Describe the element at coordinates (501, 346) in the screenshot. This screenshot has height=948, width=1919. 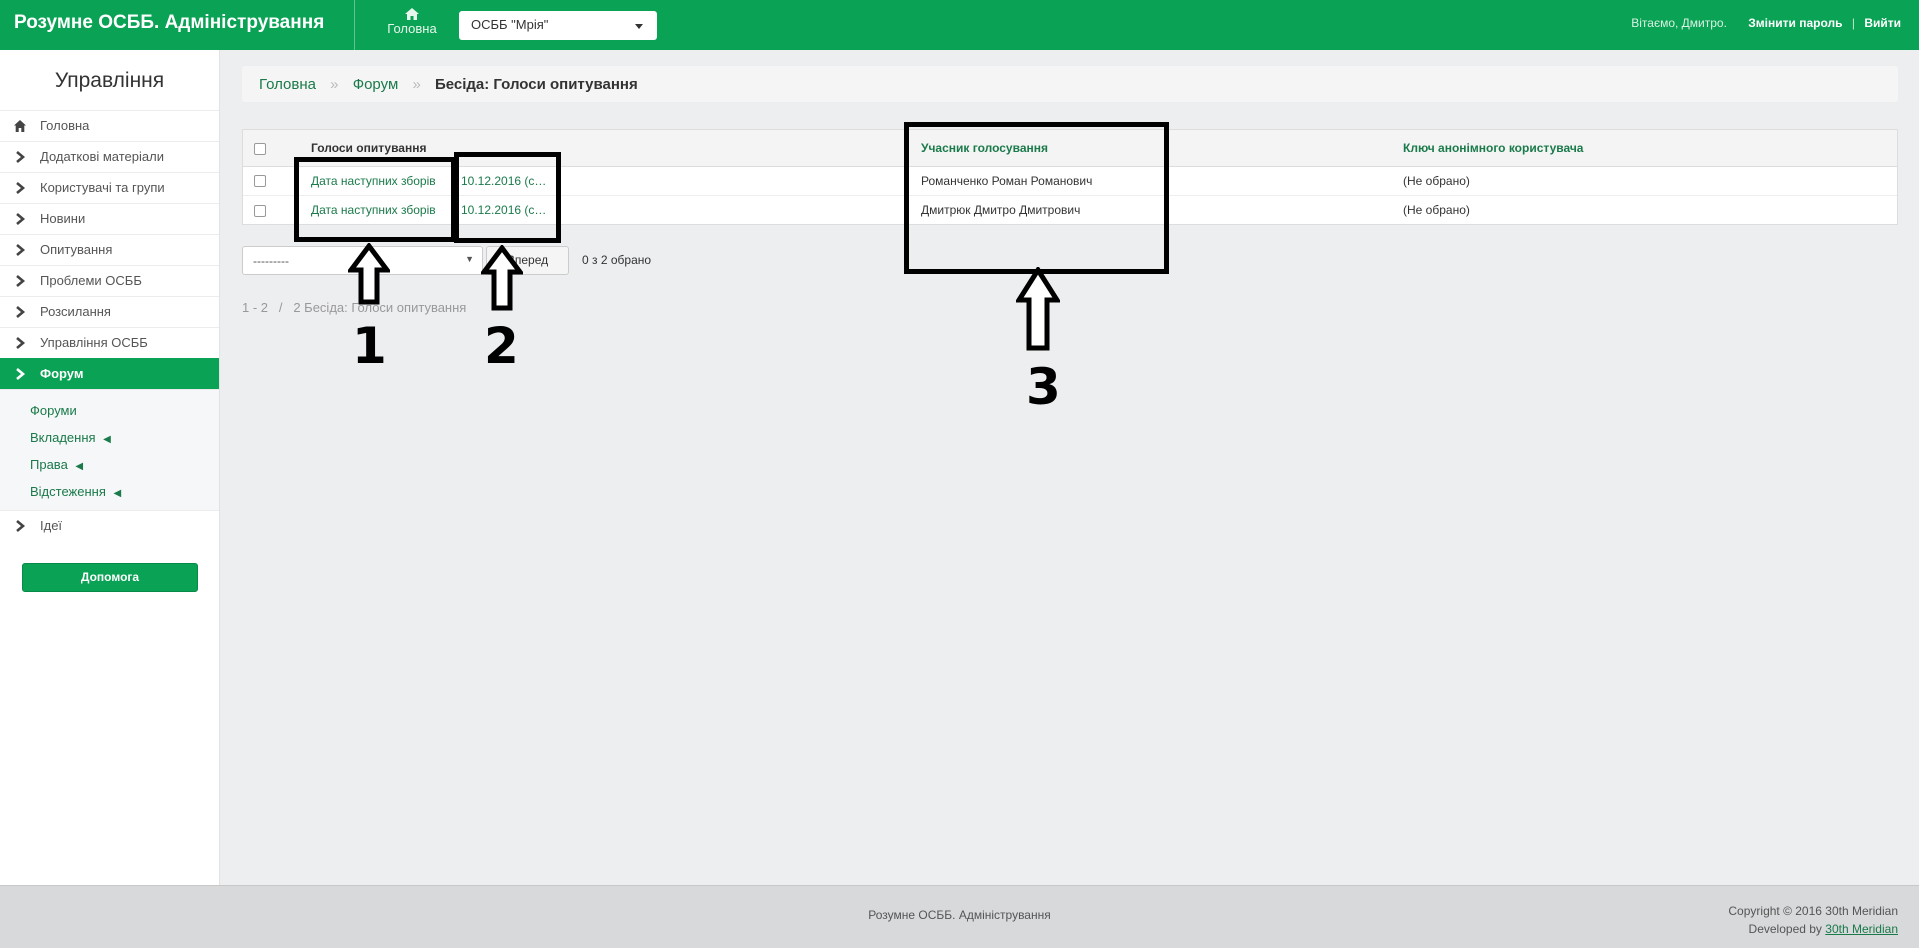
I see `annotation-label-2: 2` at that location.